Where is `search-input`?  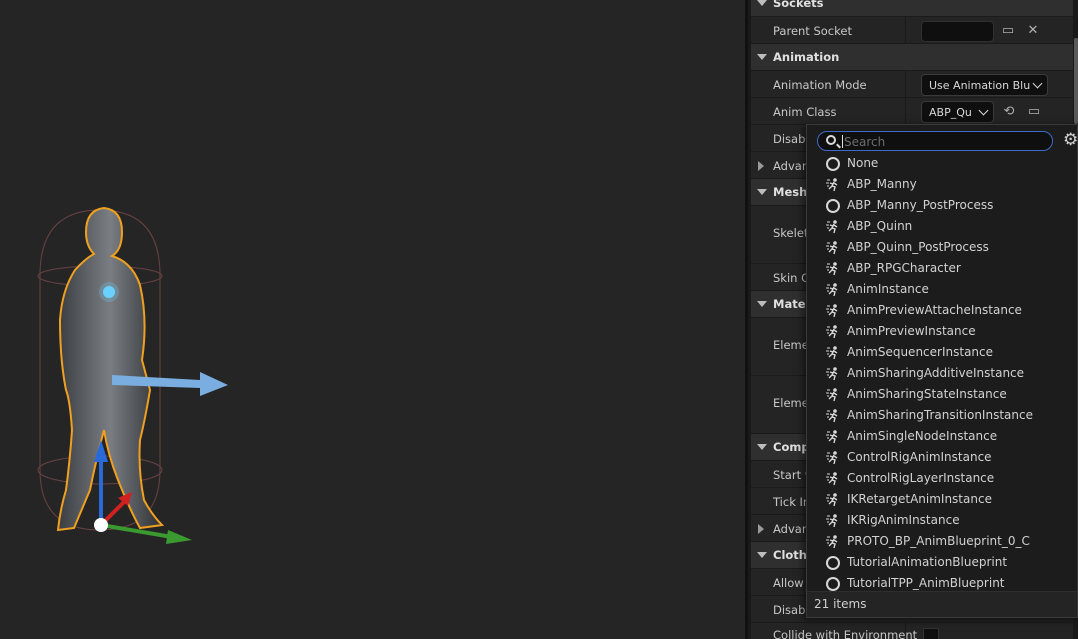 search-input is located at coordinates (944, 141).